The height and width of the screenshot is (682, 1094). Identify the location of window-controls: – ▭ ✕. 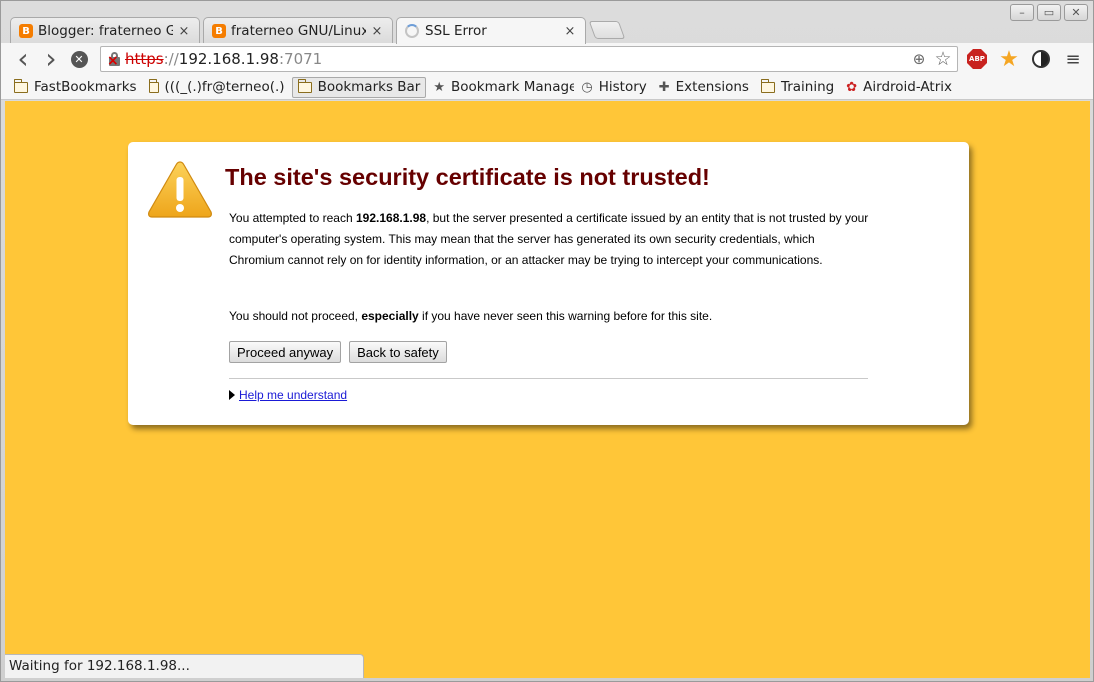
(1049, 12).